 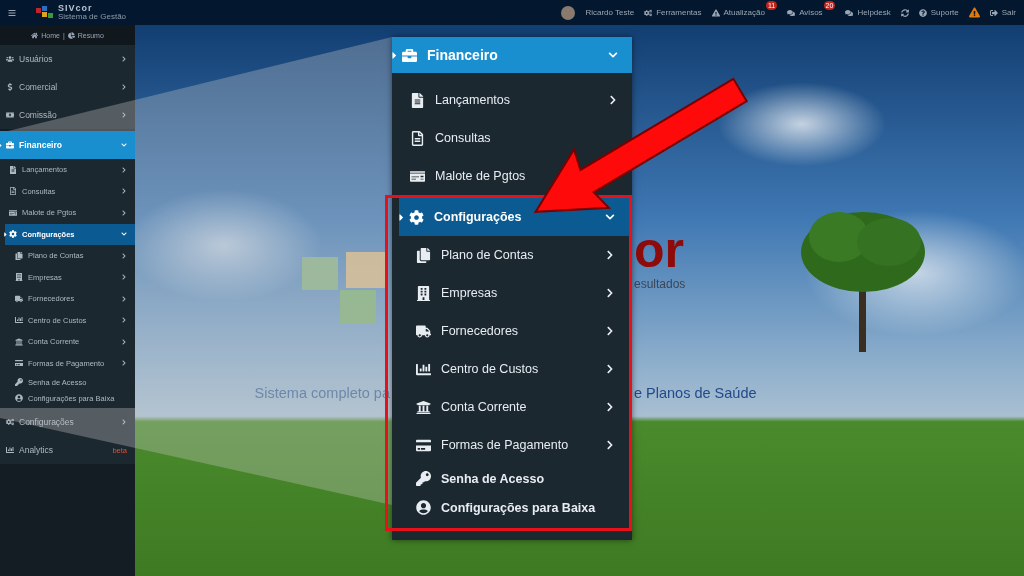 I want to click on menu-item: Consultas, so click(x=512, y=138).